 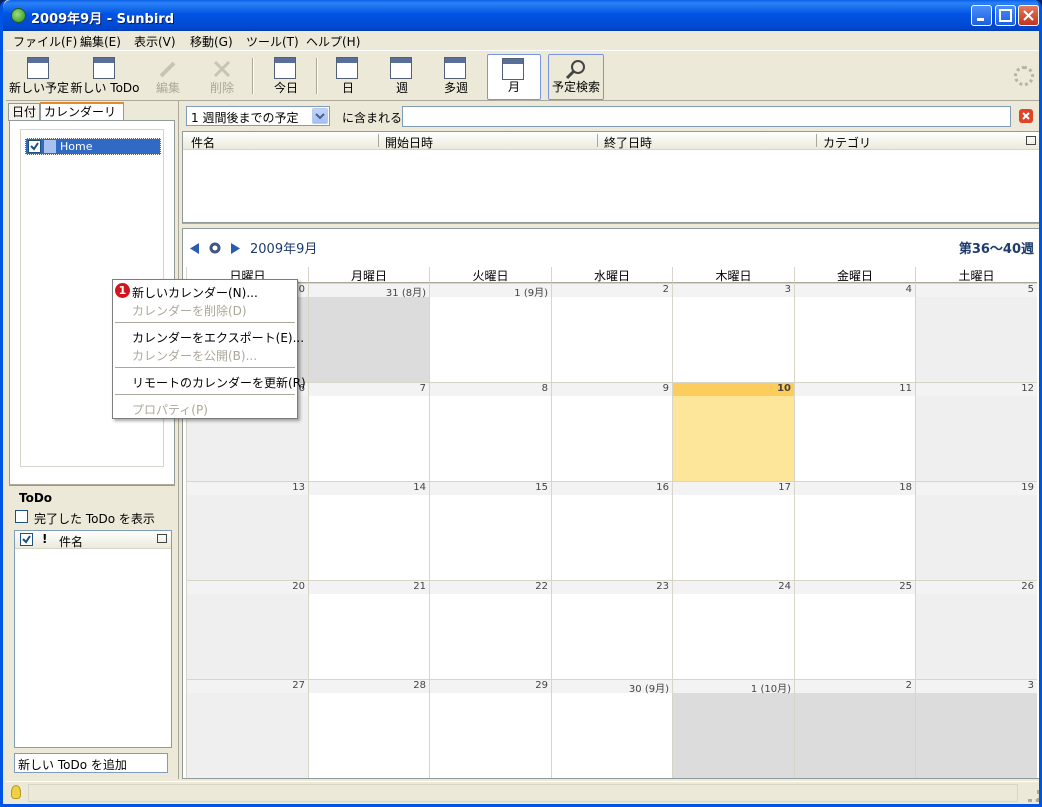 What do you see at coordinates (219, 382) in the screenshot?
I see `menu-reload-remote: リモートのカレンダーを更新(R)` at bounding box center [219, 382].